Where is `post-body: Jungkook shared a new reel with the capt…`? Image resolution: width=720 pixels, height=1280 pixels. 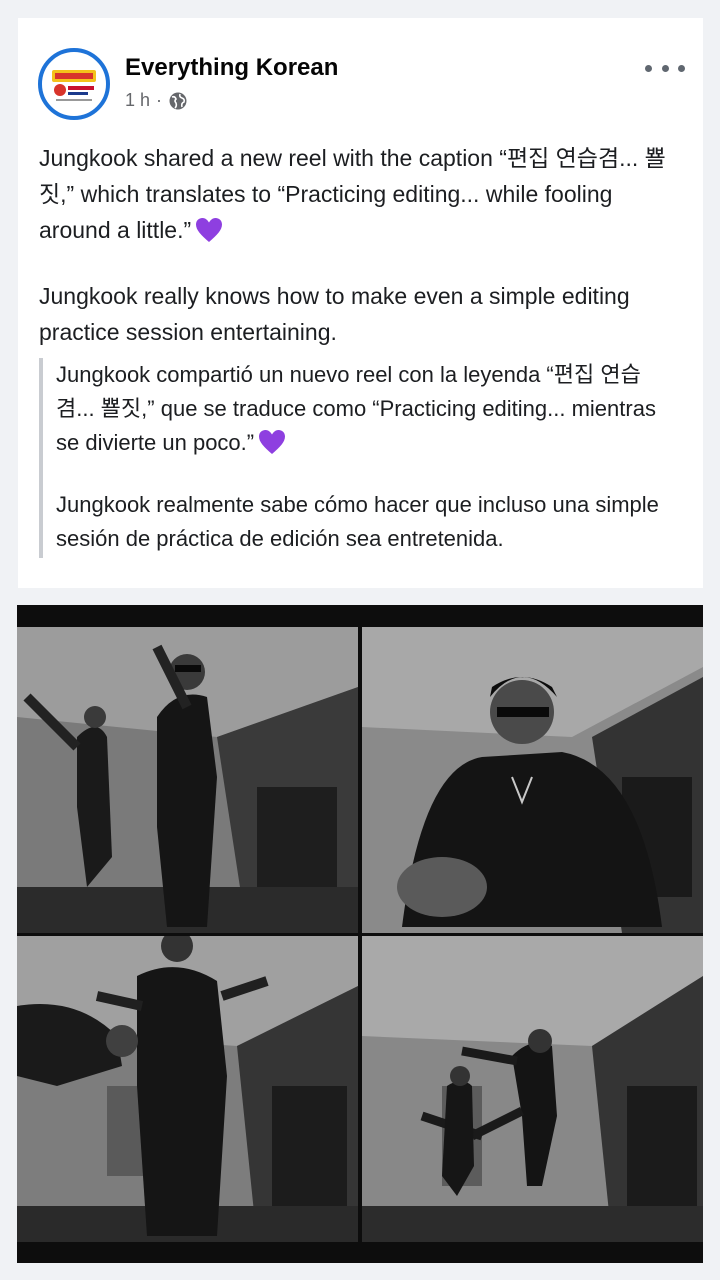
post-body: Jungkook shared a new reel with the capt… is located at coordinates (359, 245).